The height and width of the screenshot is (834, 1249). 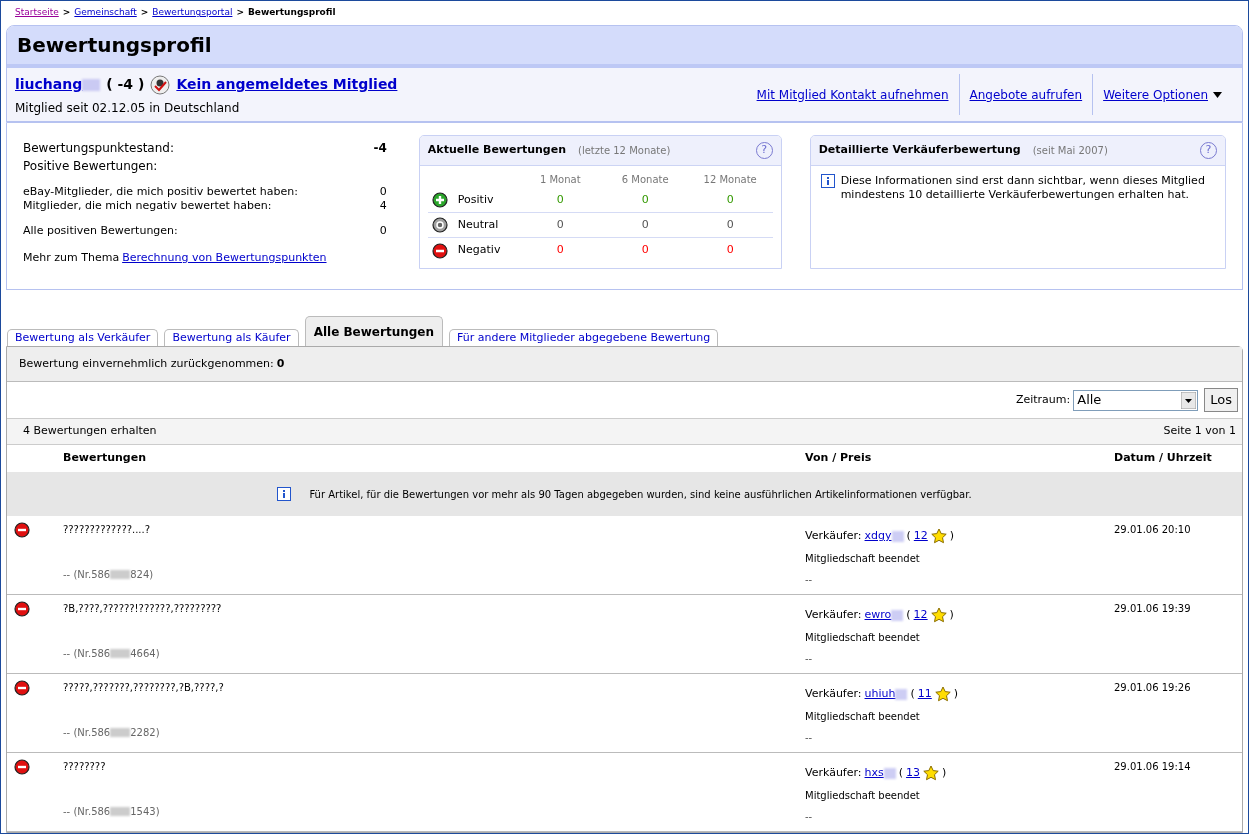 I want to click on period-dropdown: Alle, so click(x=1136, y=400).